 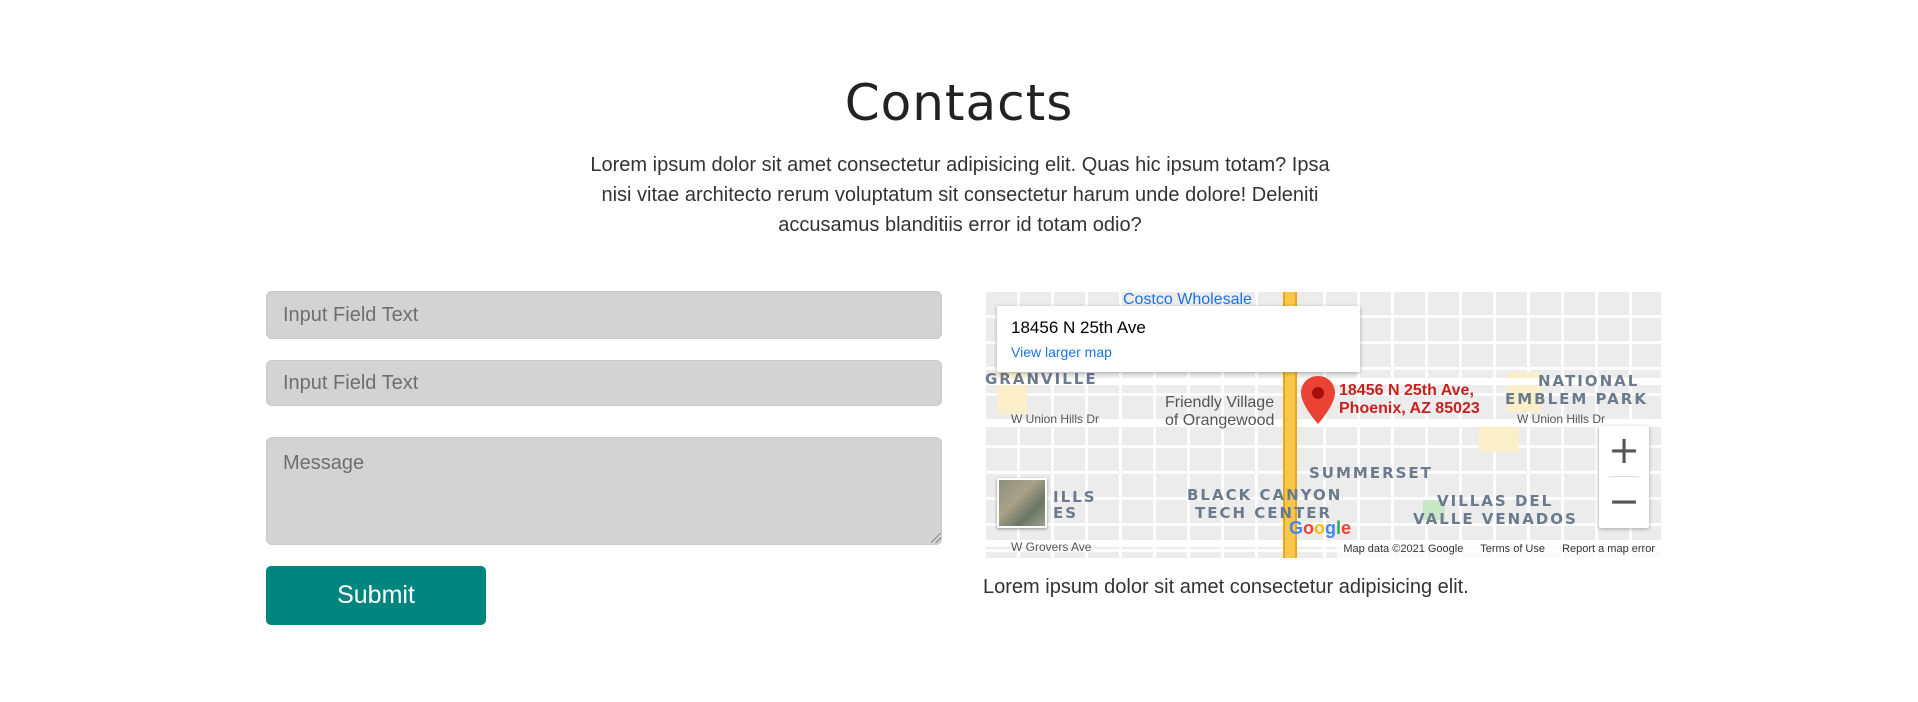 I want to click on pin-address-line1: 18456 N 25th Ave,, so click(x=1406, y=390).